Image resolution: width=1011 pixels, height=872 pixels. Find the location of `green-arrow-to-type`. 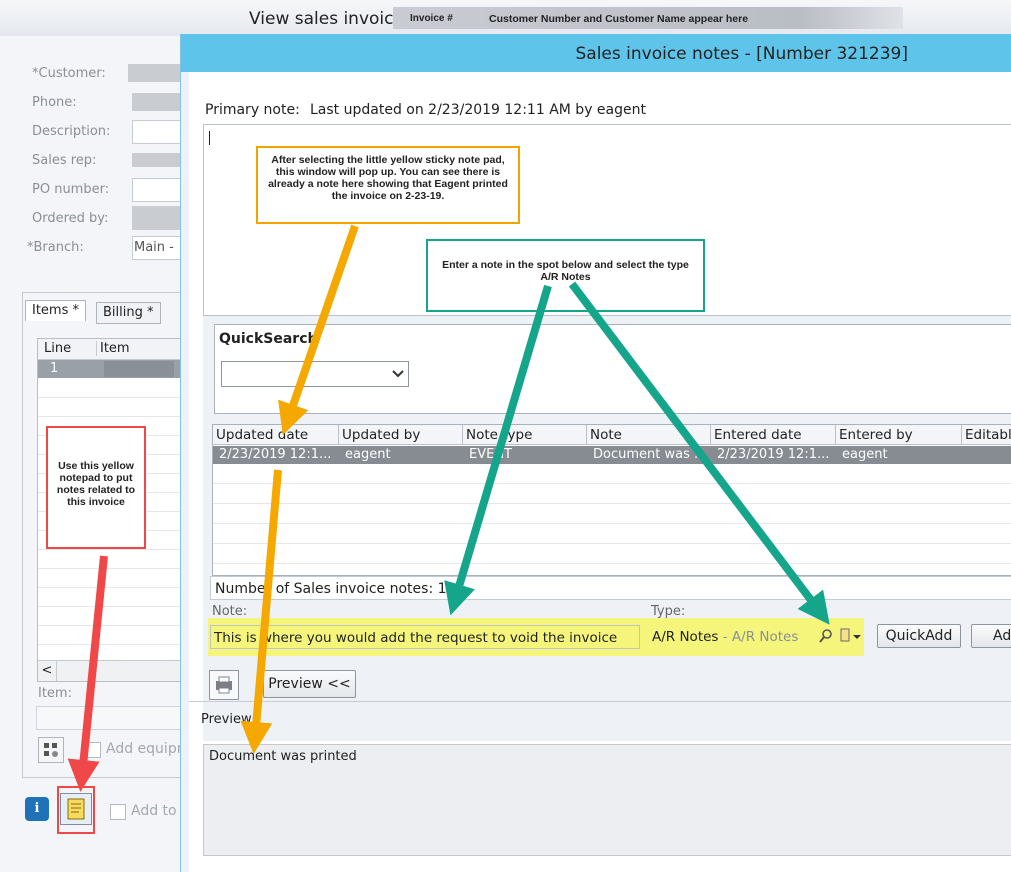

green-arrow-to-type is located at coordinates (699, 453).